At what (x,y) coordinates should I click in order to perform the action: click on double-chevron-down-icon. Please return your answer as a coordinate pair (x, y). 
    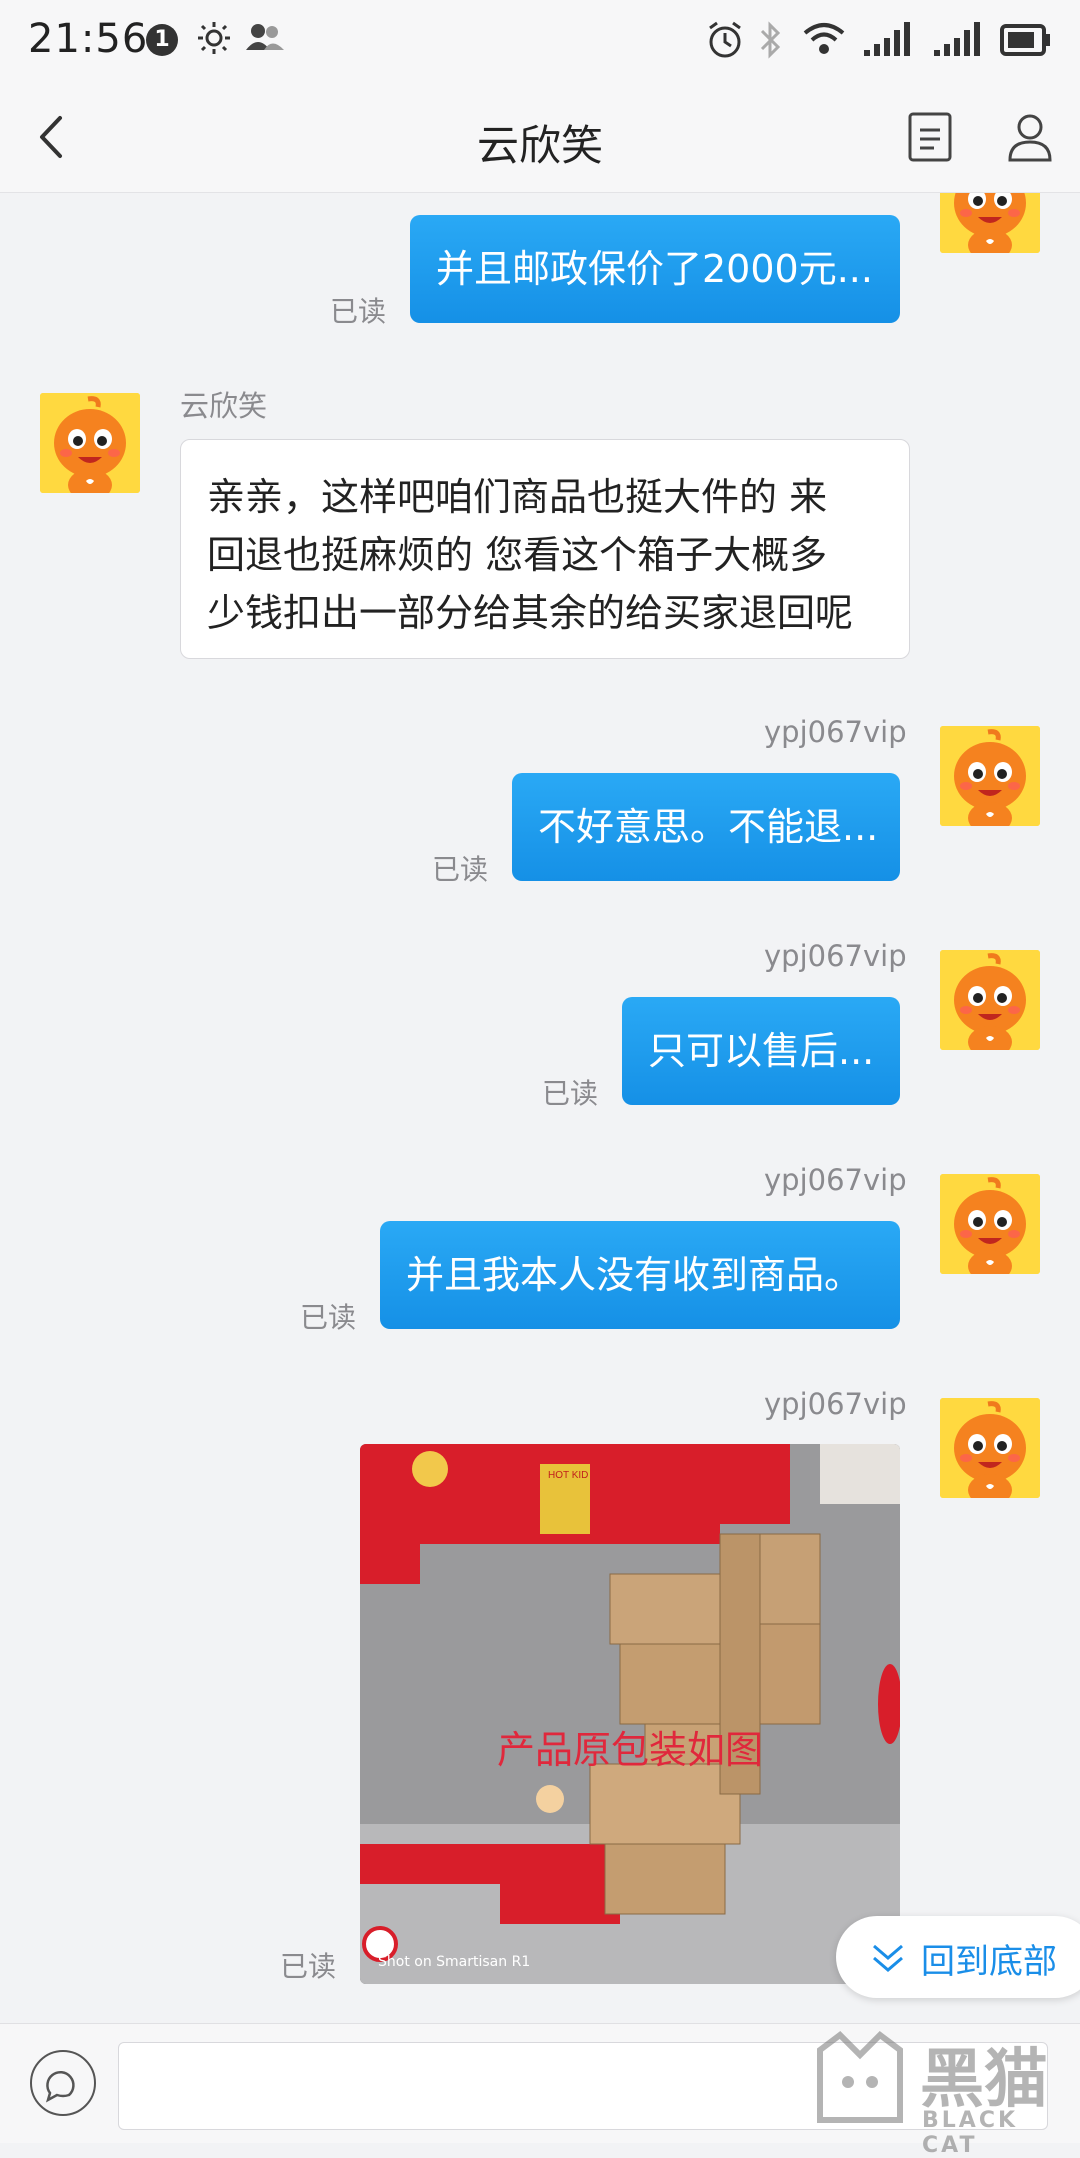
    Looking at the image, I should click on (888, 1958).